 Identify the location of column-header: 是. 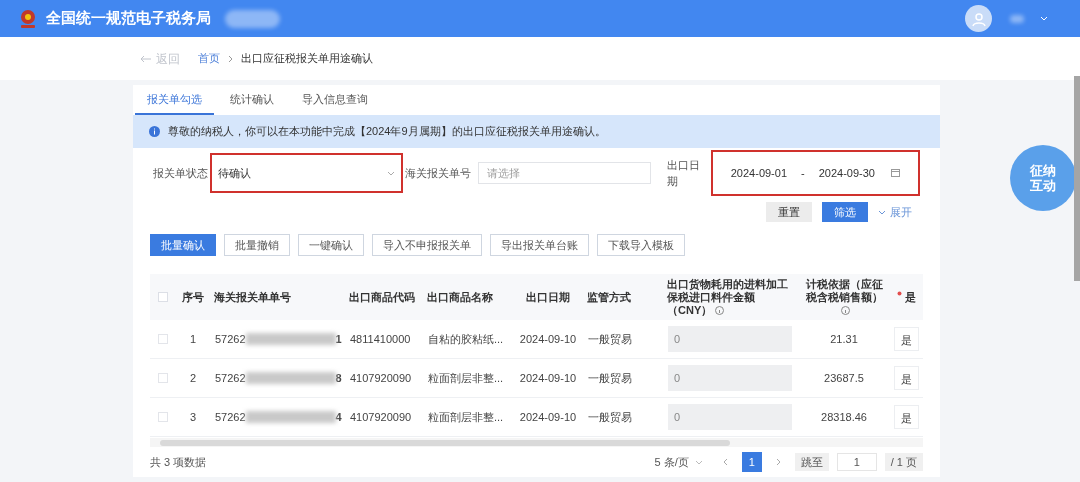
(906, 297).